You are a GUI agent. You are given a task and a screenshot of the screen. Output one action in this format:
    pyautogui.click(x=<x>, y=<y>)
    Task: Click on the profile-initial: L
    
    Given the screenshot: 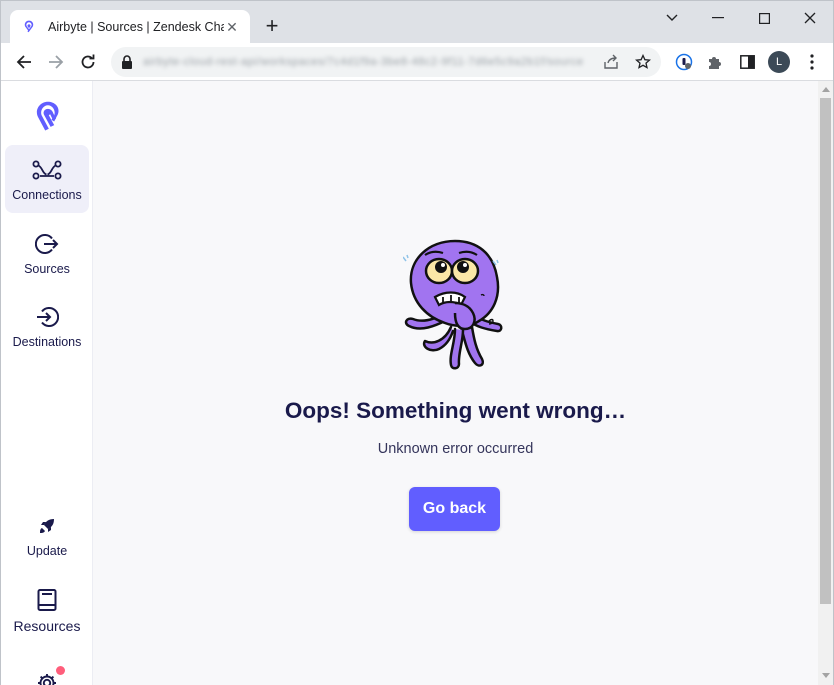 What is the action you would take?
    pyautogui.click(x=779, y=62)
    